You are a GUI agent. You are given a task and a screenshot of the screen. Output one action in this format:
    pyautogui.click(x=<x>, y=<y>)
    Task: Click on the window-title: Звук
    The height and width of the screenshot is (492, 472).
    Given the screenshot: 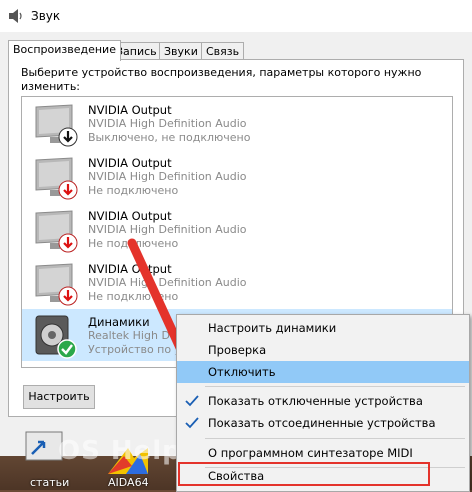 What is the action you would take?
    pyautogui.click(x=46, y=16)
    